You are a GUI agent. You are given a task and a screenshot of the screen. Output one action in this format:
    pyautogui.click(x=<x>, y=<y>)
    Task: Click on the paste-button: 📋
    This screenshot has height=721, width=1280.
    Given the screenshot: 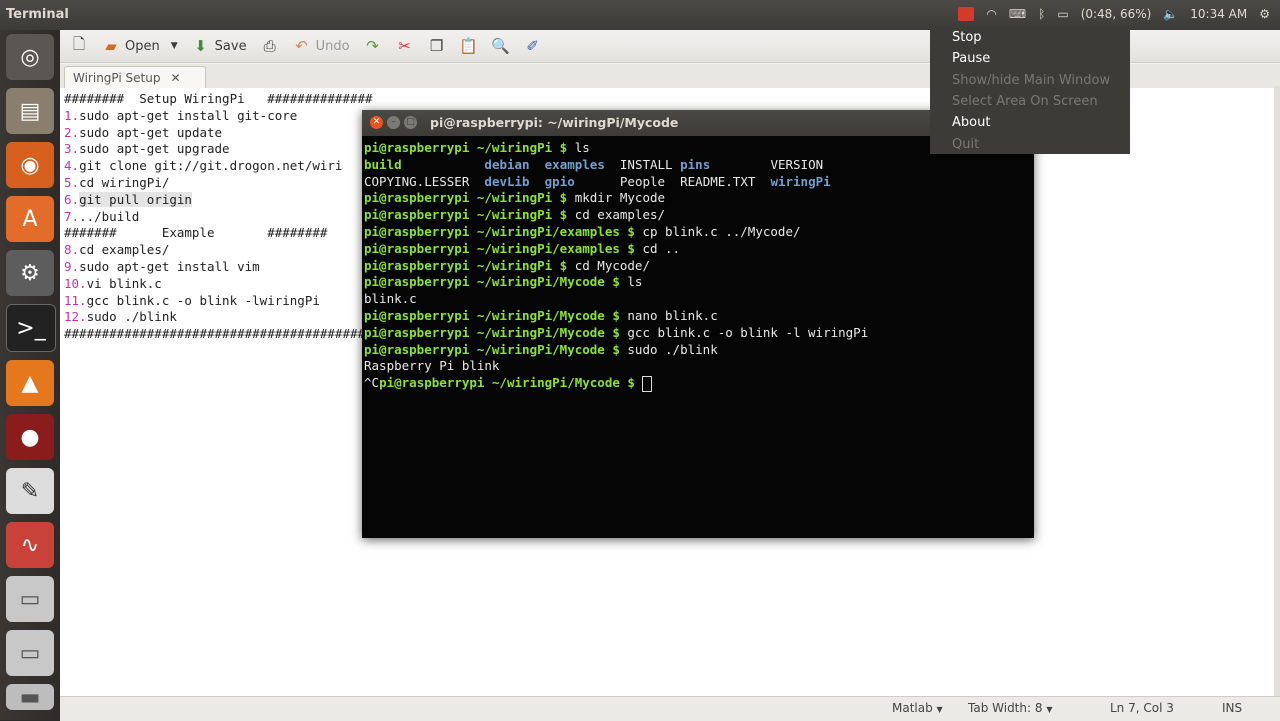 What is the action you would take?
    pyautogui.click(x=468, y=46)
    